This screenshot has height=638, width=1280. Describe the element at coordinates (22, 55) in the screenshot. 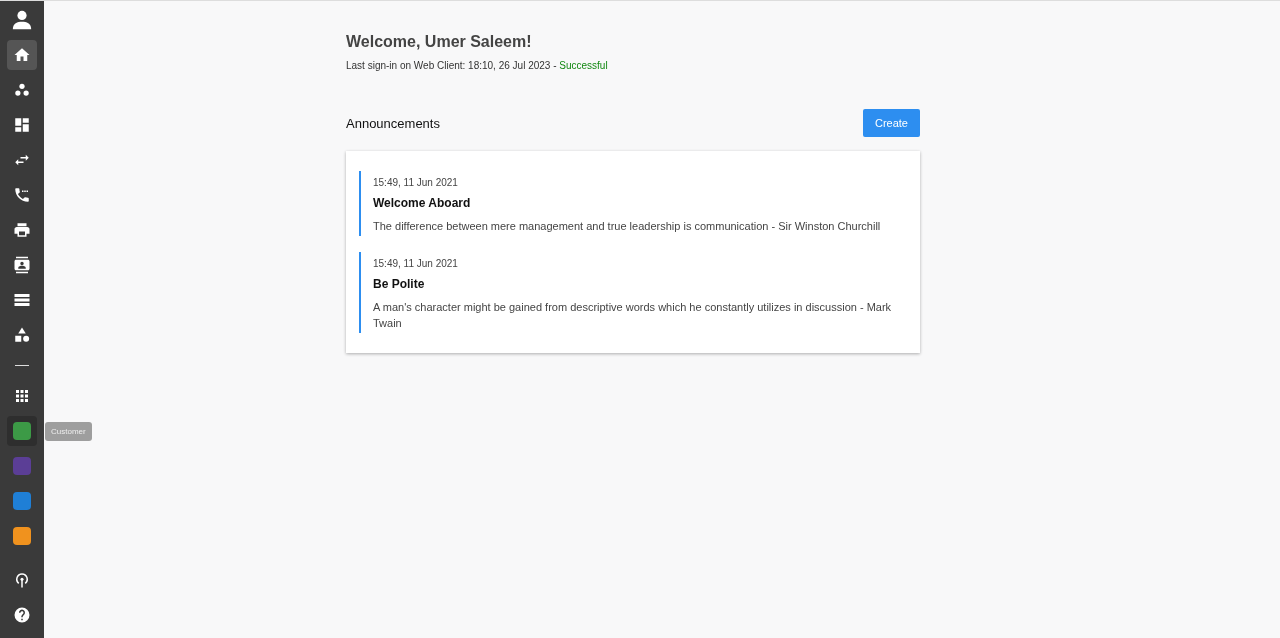

I see `home-icon` at that location.